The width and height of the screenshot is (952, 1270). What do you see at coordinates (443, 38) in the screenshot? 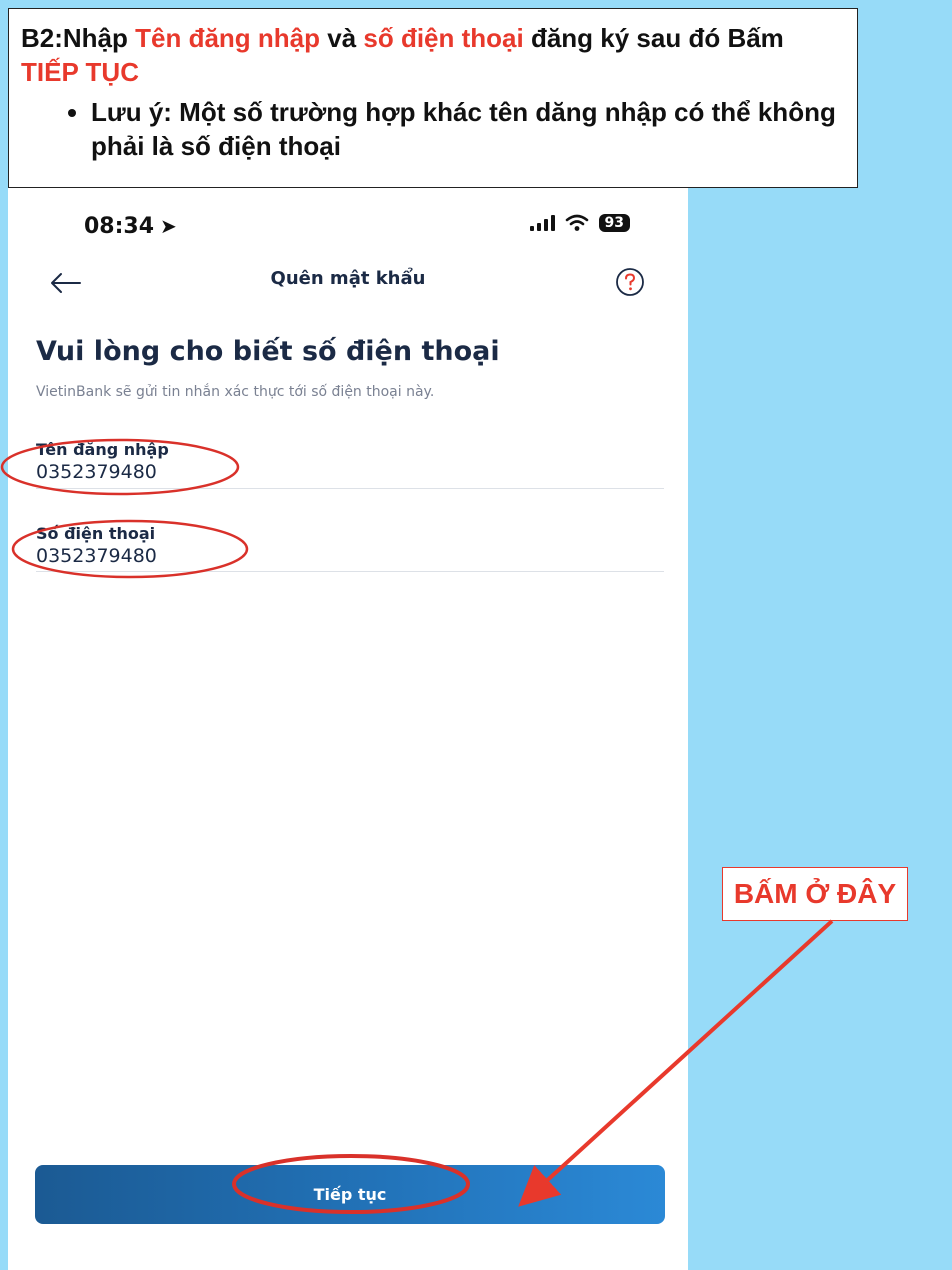
I see `instruction-phone-term: số điện thoại` at bounding box center [443, 38].